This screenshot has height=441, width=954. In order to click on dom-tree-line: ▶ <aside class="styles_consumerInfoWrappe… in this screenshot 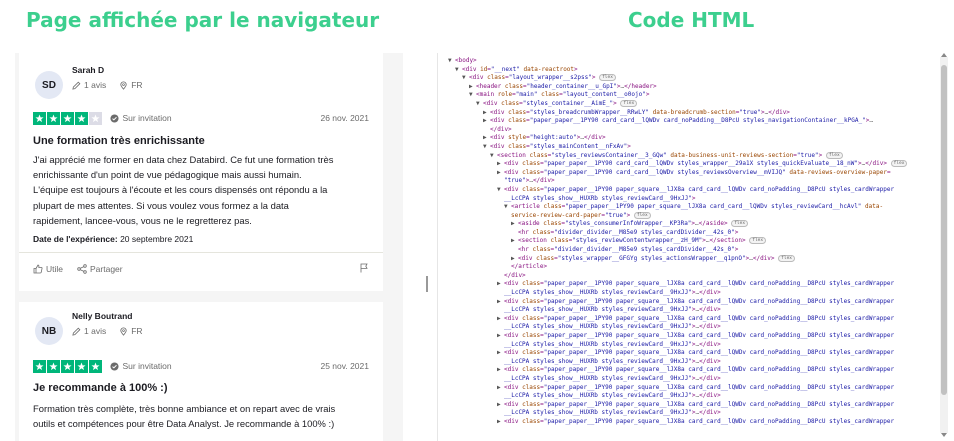, I will do `click(691, 224)`.